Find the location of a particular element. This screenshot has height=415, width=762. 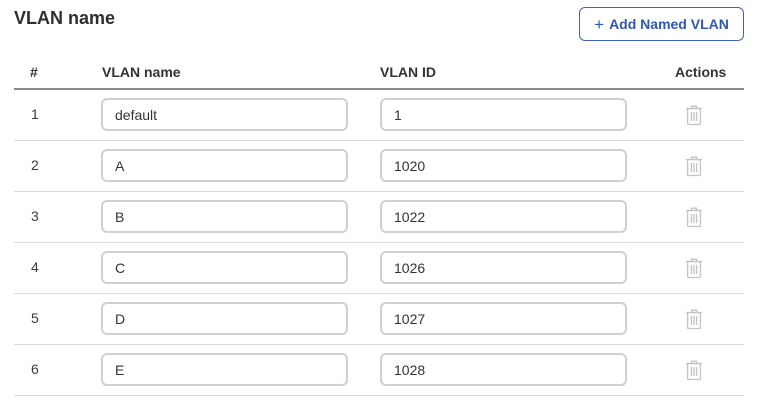

row-number: 6 is located at coordinates (35, 369).